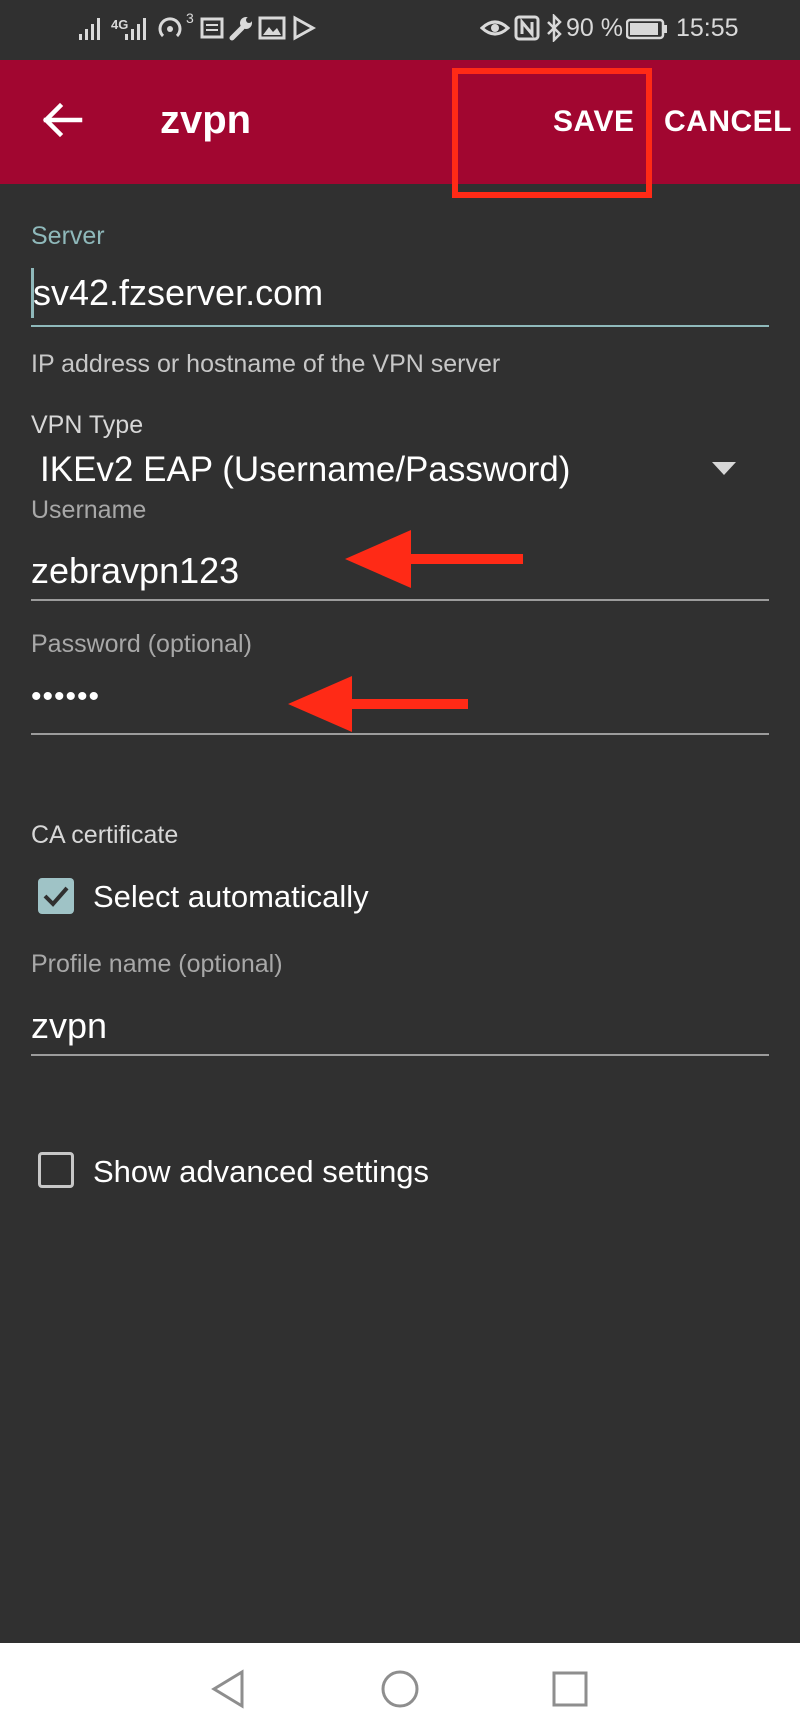  What do you see at coordinates (105, 835) in the screenshot?
I see `ca-certificate-label: CA certificate` at bounding box center [105, 835].